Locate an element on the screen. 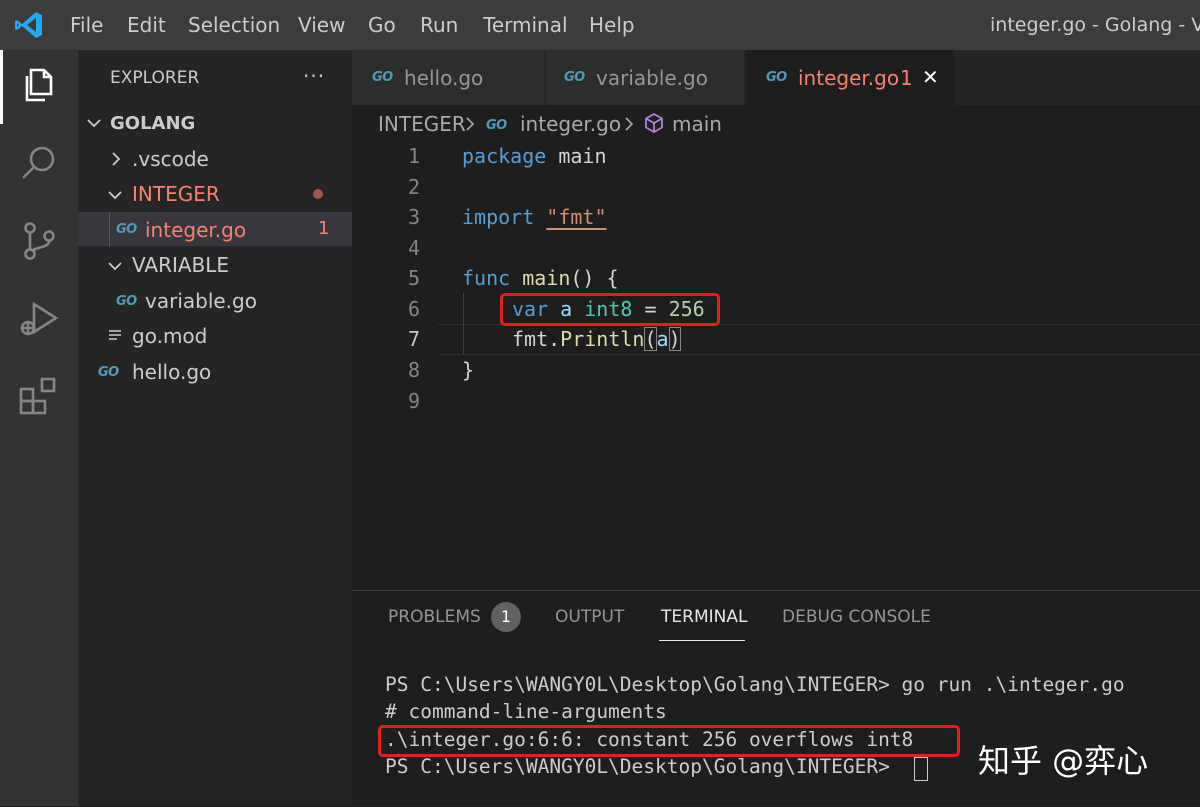 This screenshot has width=1200, height=807. tree-item-hello-go: GO hello.go is located at coordinates (215, 372).